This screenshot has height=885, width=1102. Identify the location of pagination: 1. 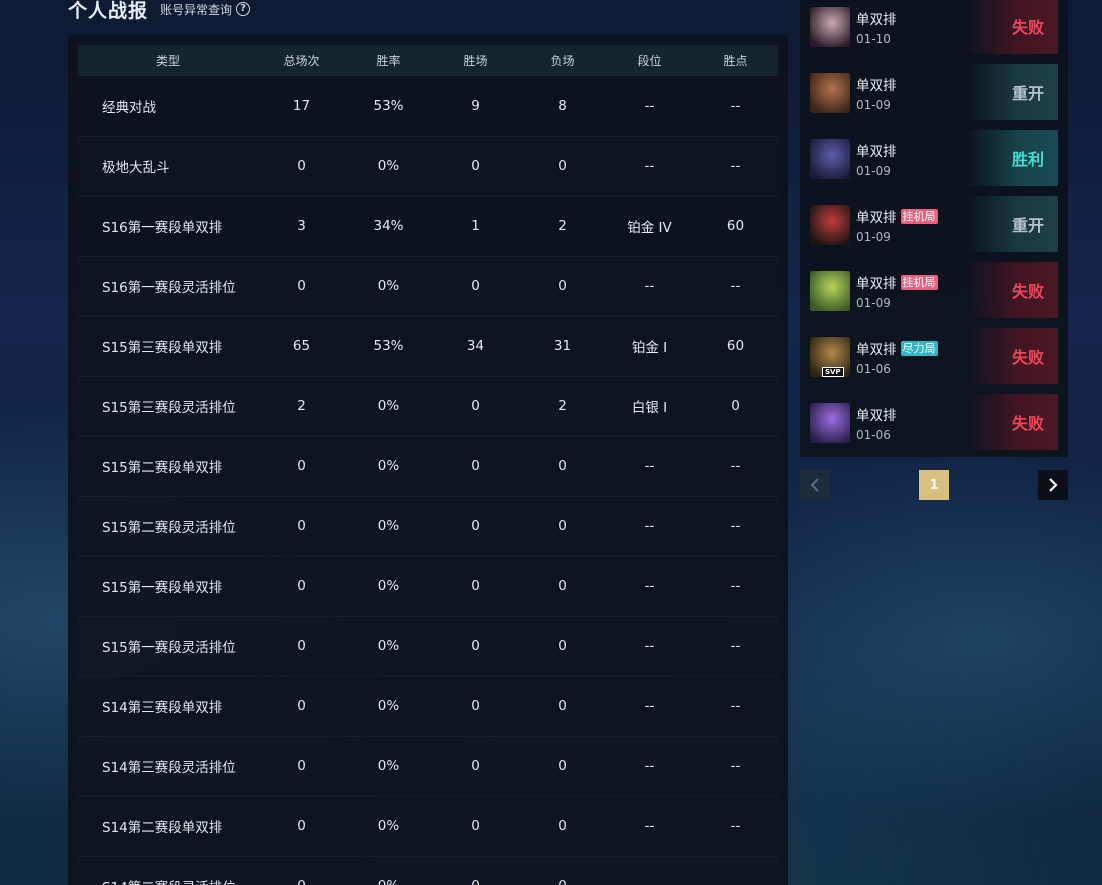
(934, 485).